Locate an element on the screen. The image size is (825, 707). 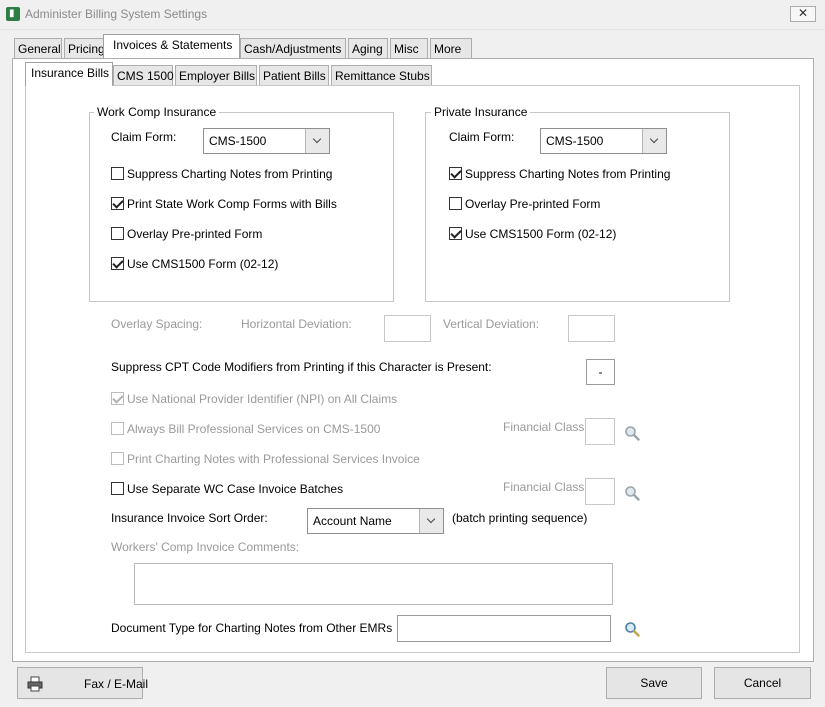
pi-use-cms-checkbox is located at coordinates (455, 233).